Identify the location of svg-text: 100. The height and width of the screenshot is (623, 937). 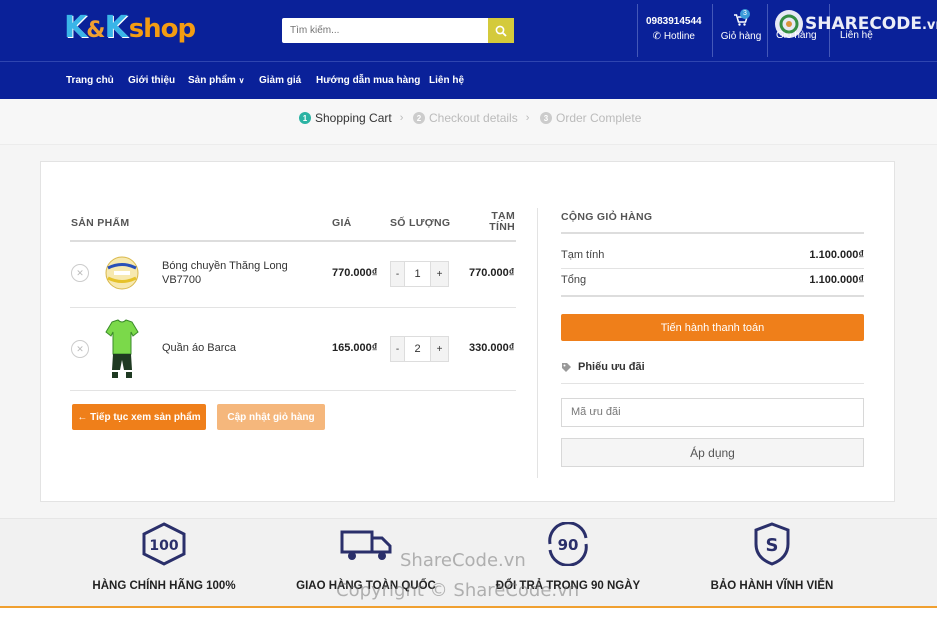
(163, 546).